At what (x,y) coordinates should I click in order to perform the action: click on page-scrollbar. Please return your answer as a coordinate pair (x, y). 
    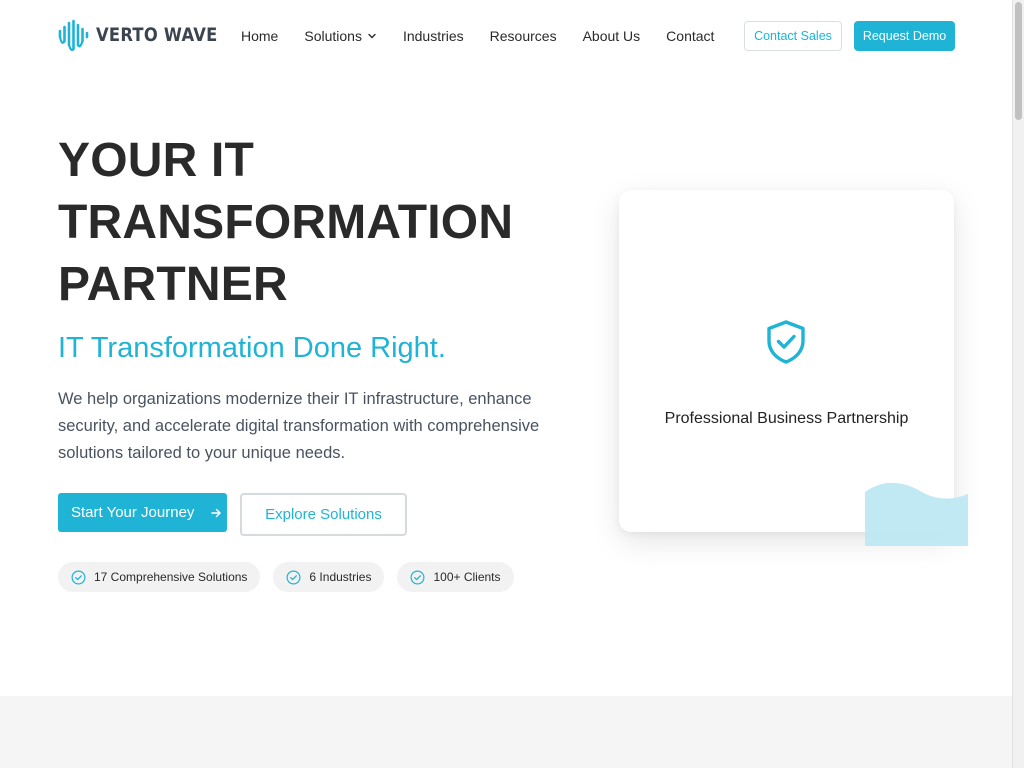
    Looking at the image, I should click on (1018, 384).